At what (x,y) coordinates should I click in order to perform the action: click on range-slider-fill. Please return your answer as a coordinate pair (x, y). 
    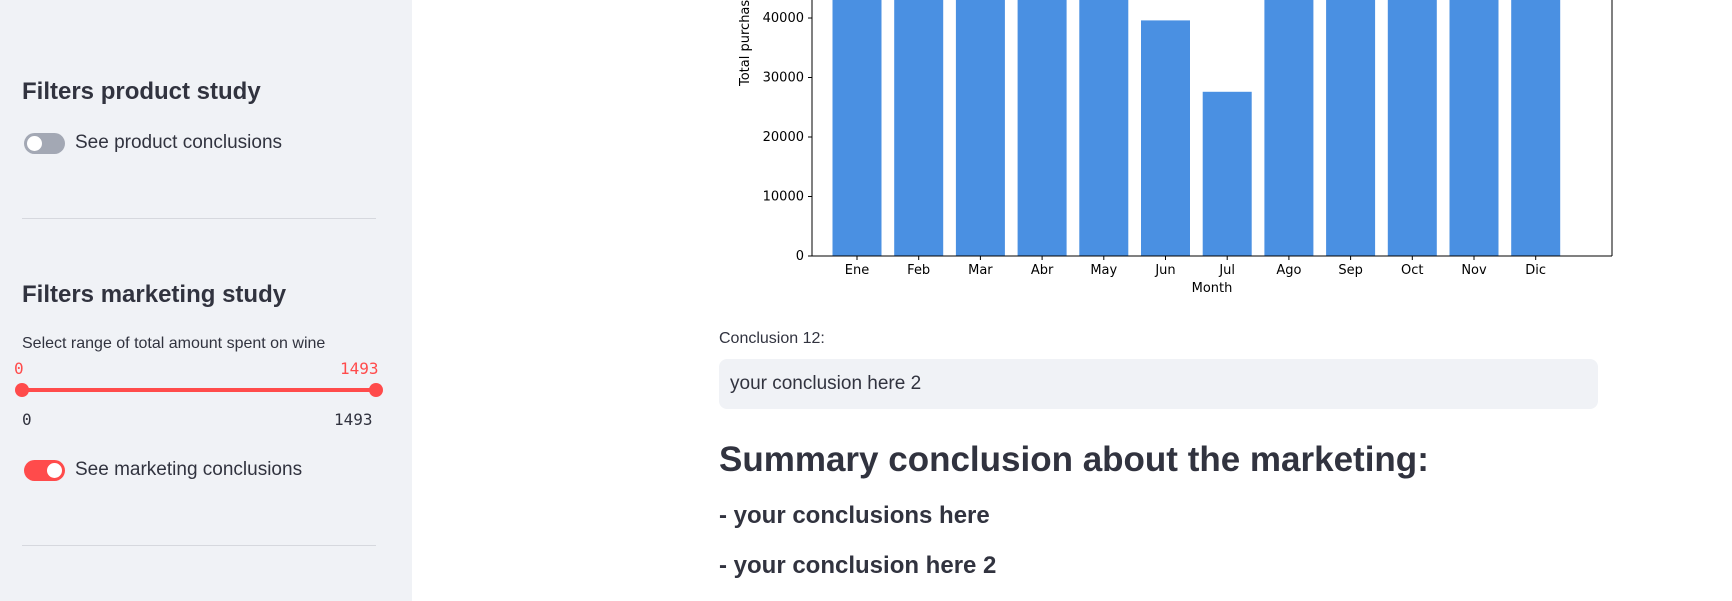
    Looking at the image, I should click on (199, 390).